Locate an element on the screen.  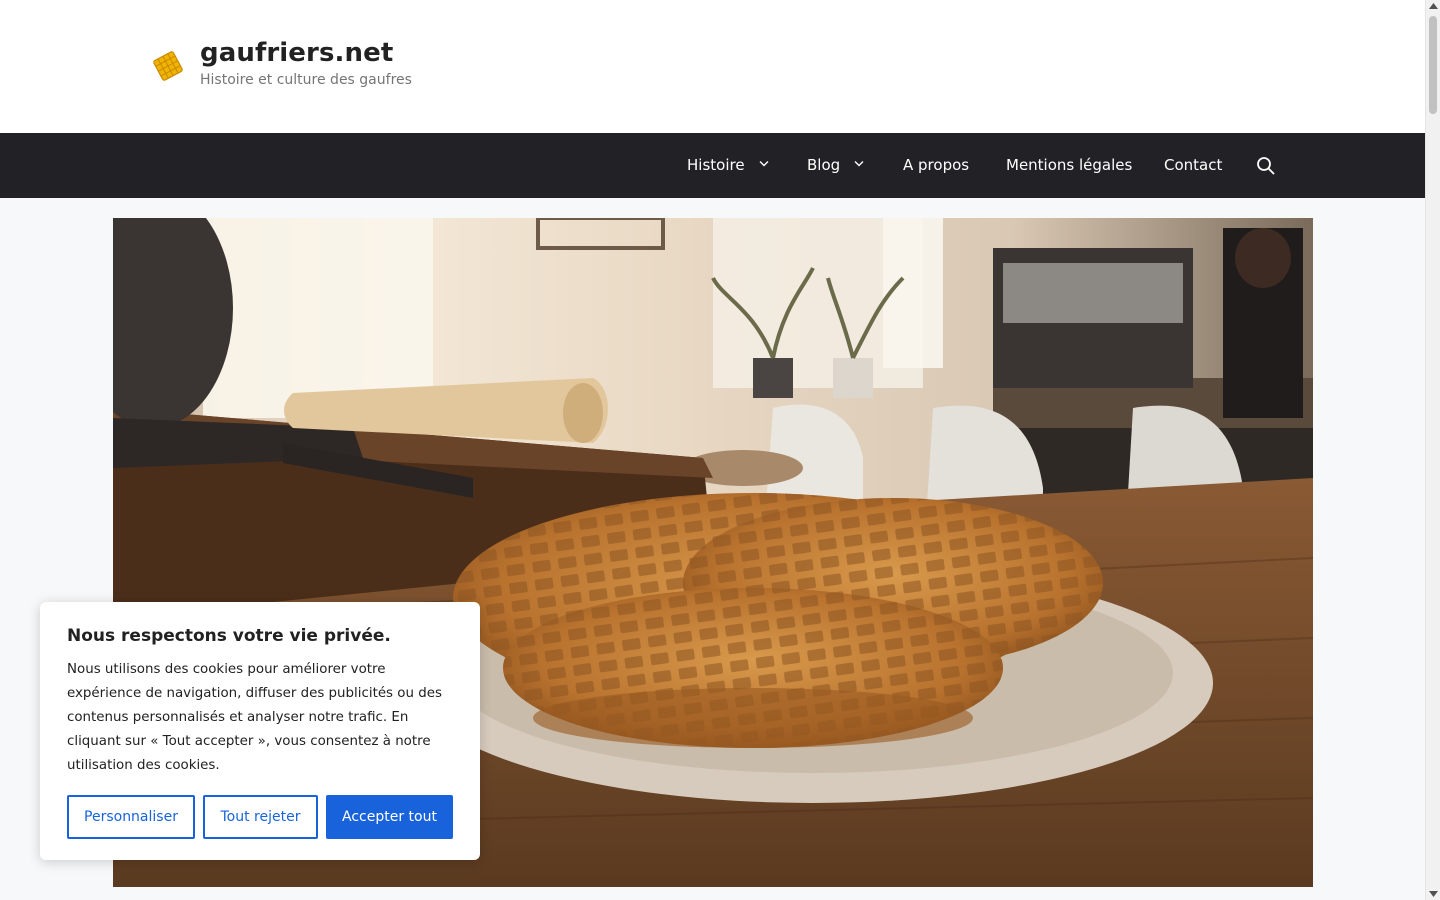
nav-item-a-propos: A propos is located at coordinates (936, 165).